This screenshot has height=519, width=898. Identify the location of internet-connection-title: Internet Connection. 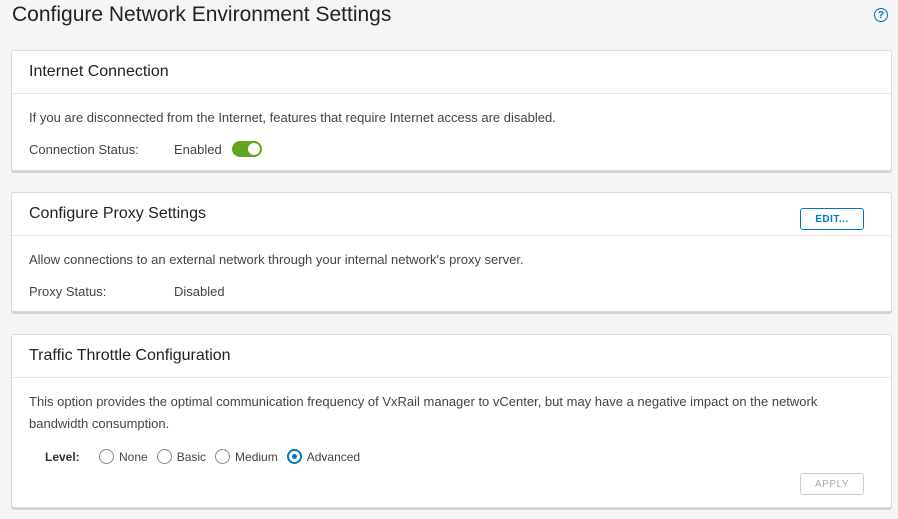
(451, 72).